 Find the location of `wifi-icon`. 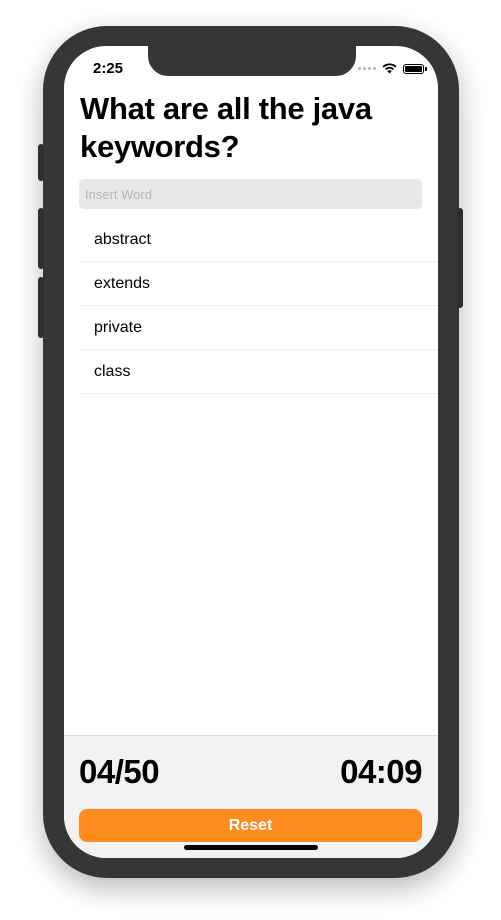

wifi-icon is located at coordinates (389, 68).